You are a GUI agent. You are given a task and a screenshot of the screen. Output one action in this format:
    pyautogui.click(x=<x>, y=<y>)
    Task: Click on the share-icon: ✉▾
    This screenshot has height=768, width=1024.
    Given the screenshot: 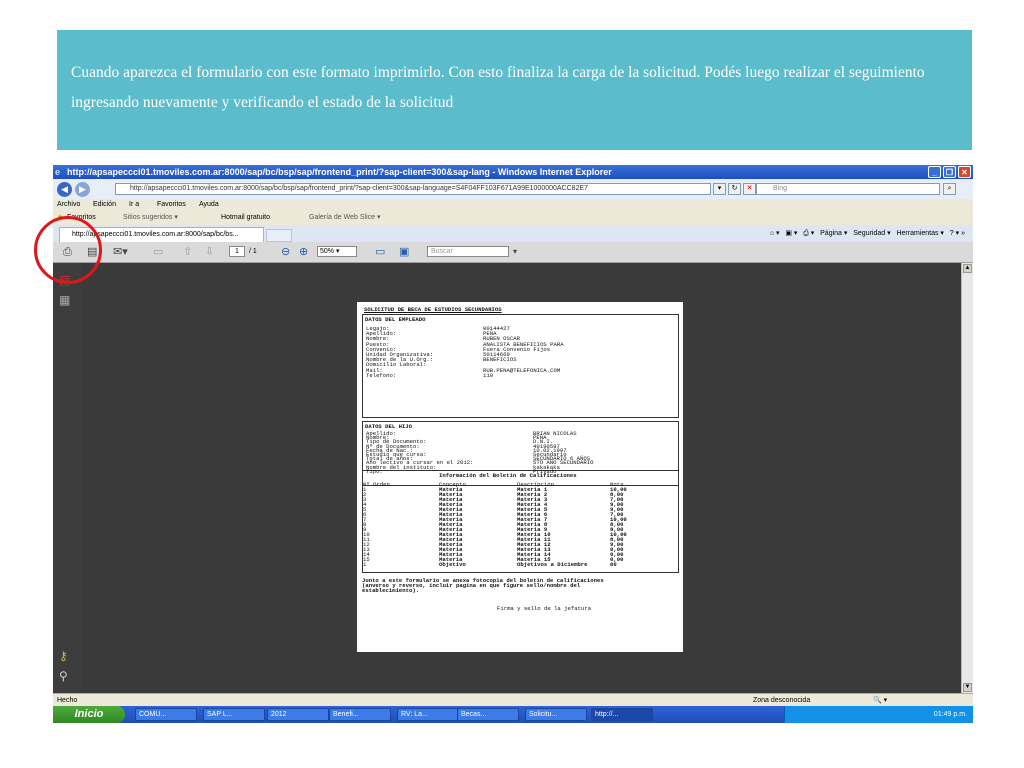 What is the action you would take?
    pyautogui.click(x=120, y=252)
    